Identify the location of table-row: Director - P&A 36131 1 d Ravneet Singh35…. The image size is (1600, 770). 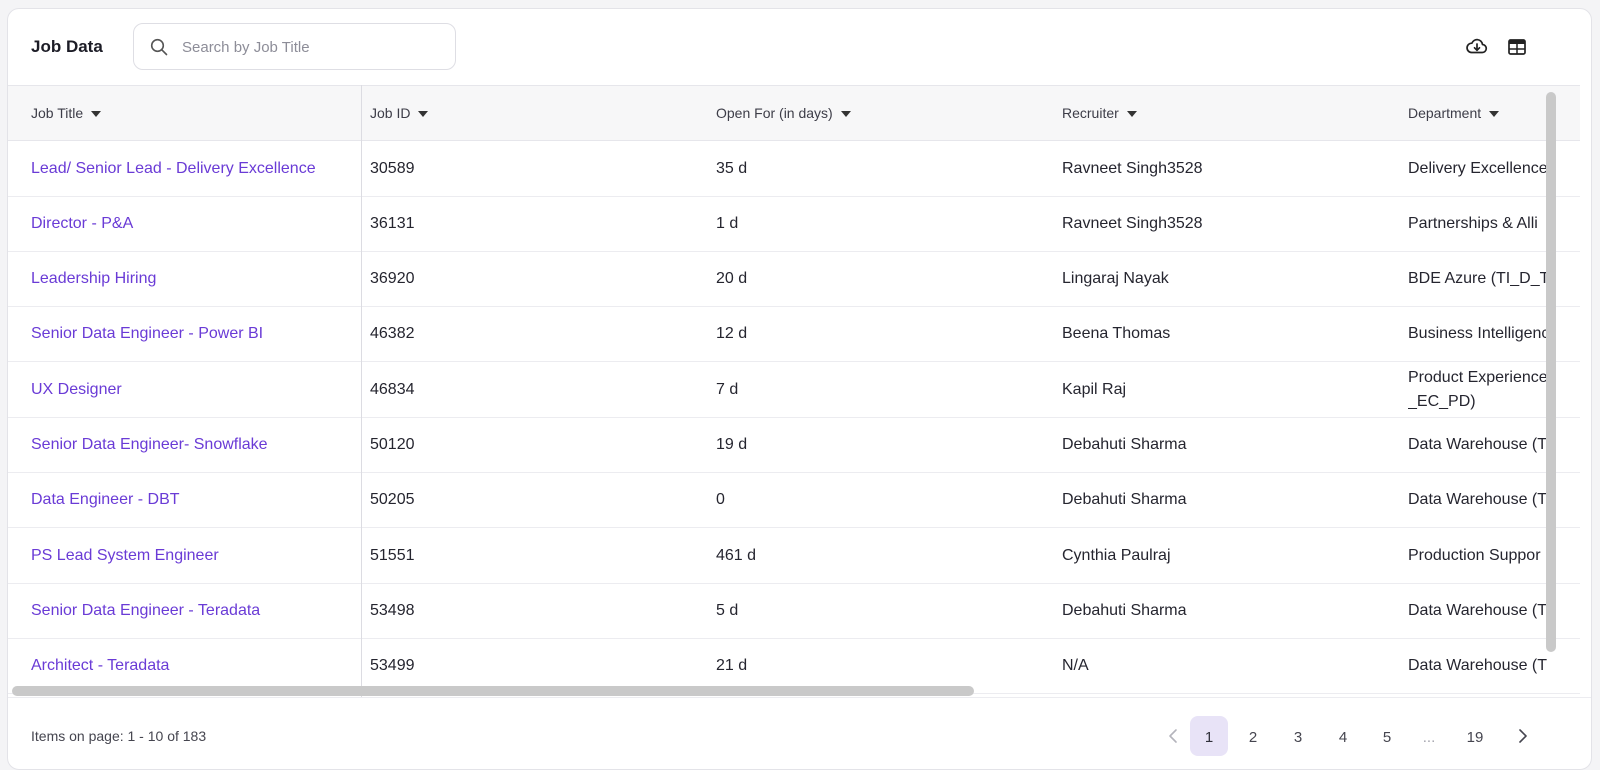
(794, 224).